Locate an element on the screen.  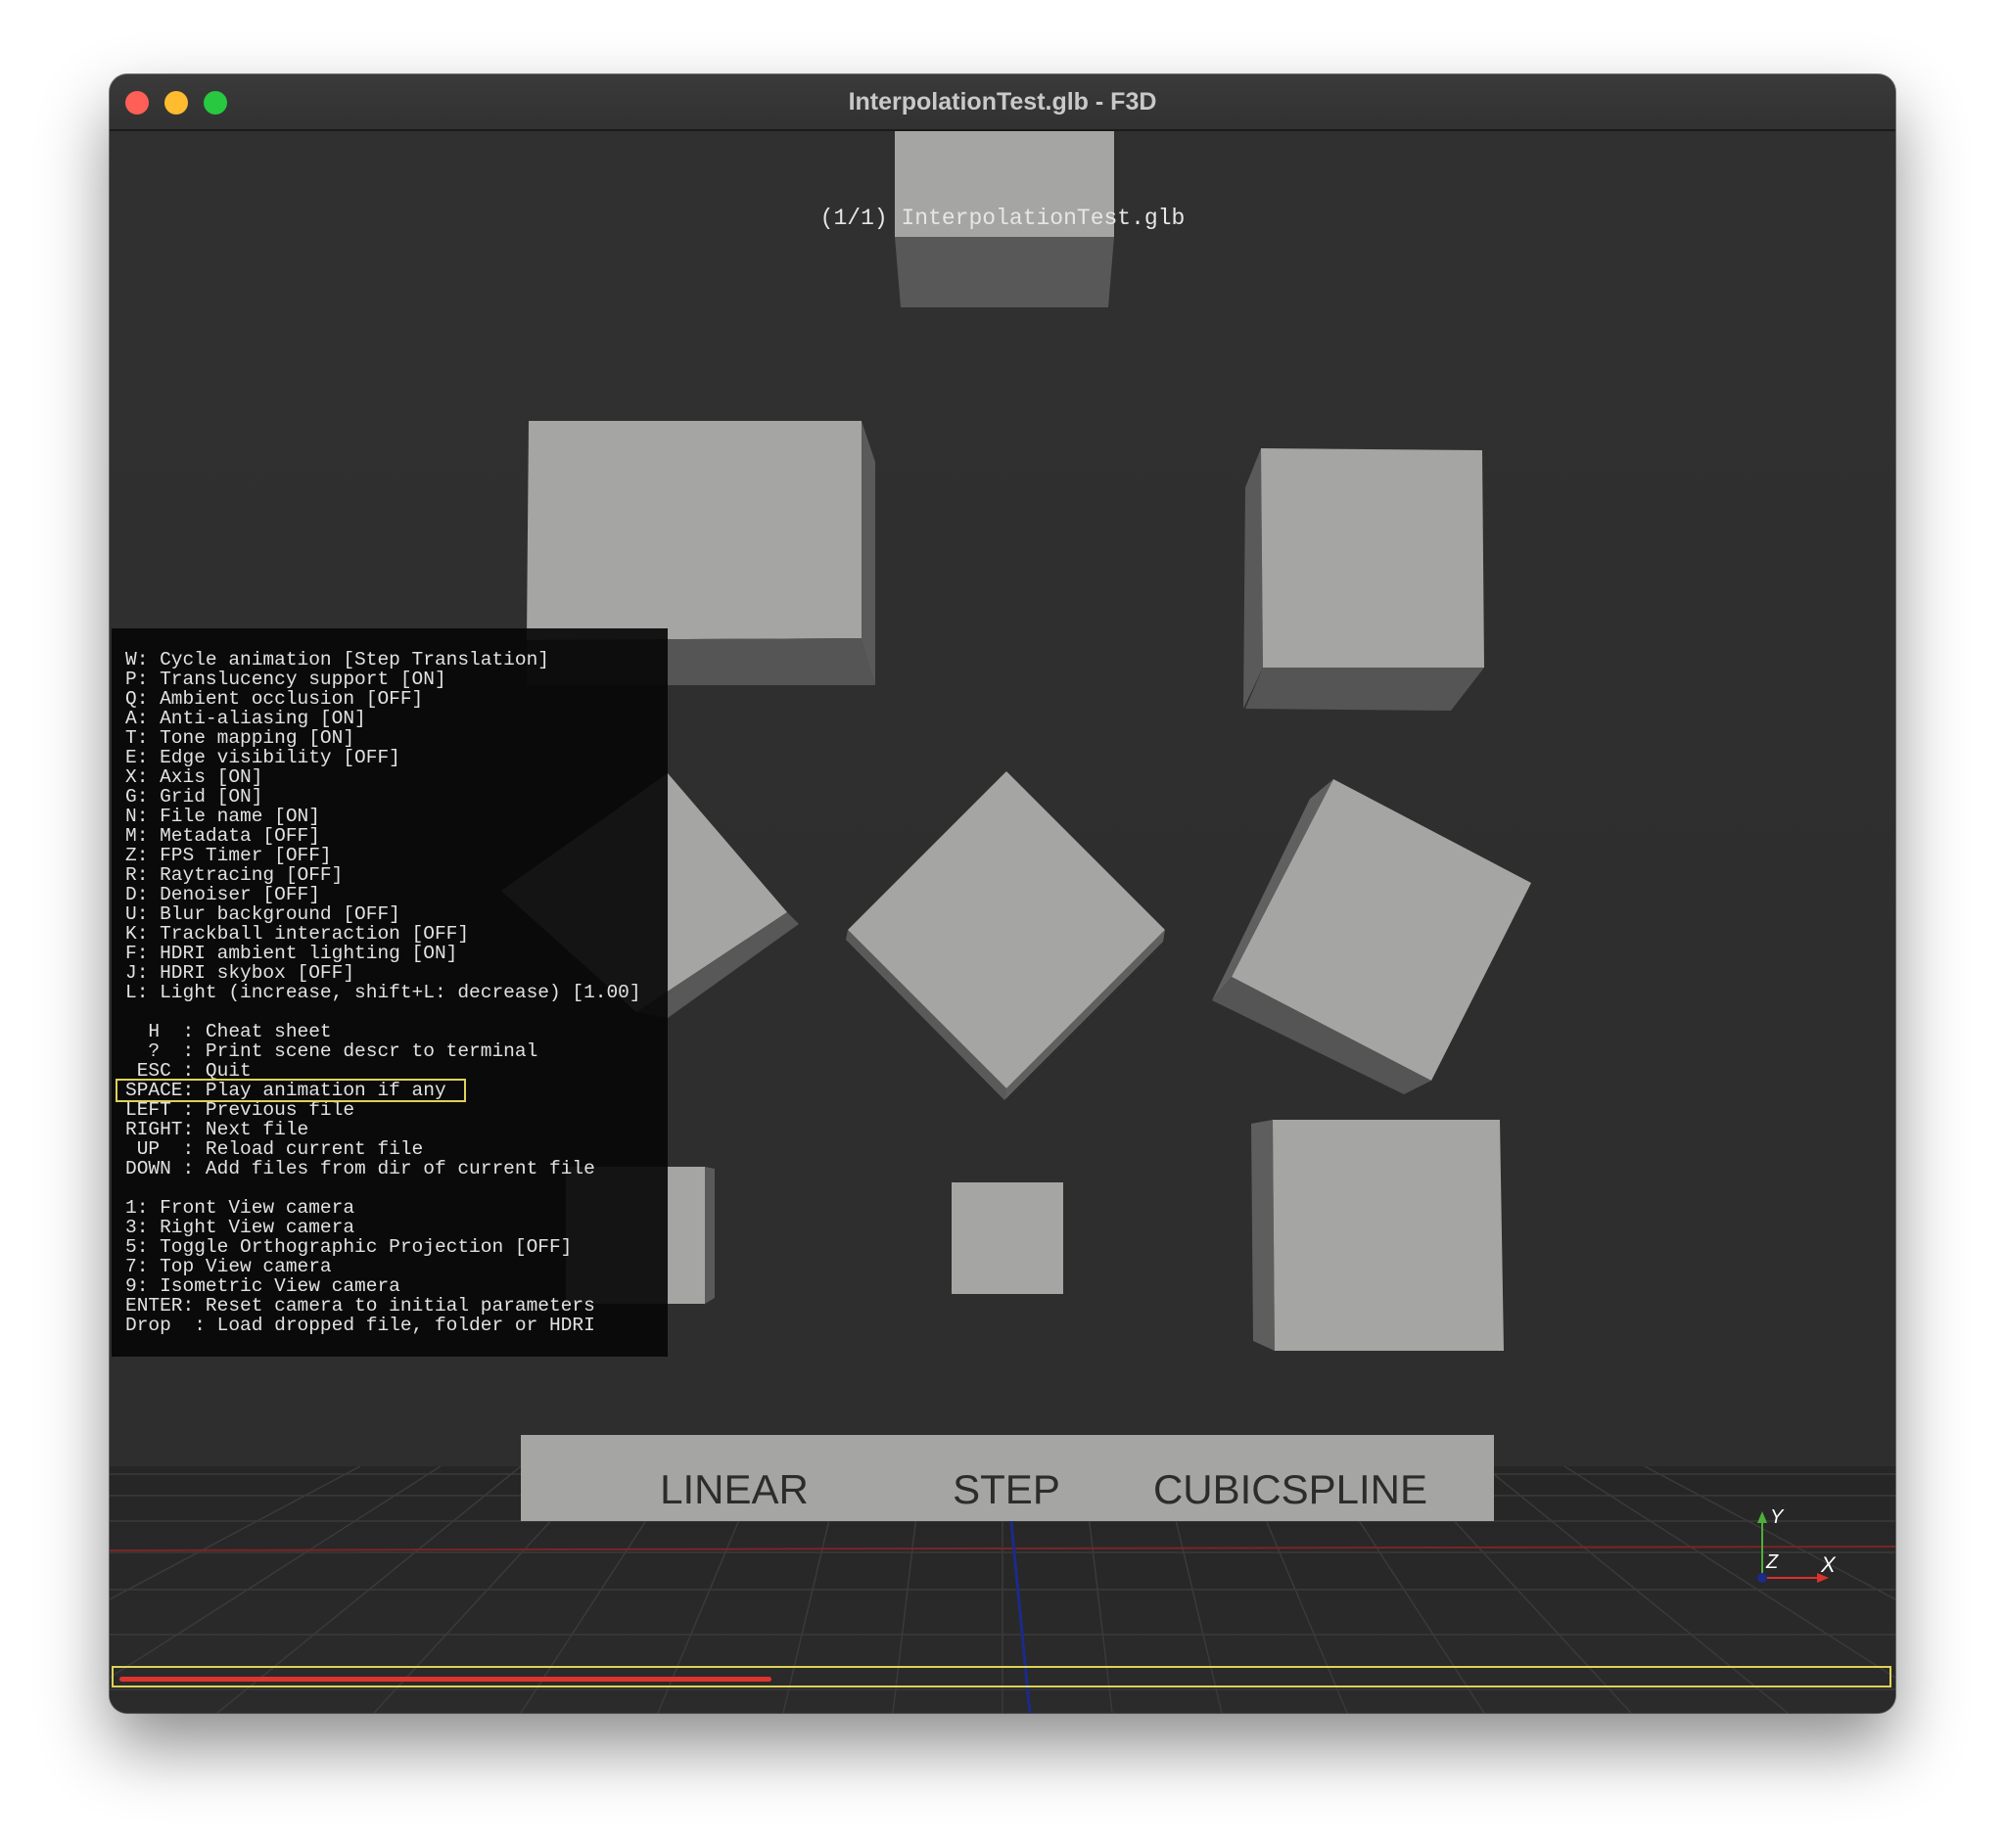
interpolation-labels-plane: LINEAR STEP CUBICSPLINE is located at coordinates (1007, 1478).